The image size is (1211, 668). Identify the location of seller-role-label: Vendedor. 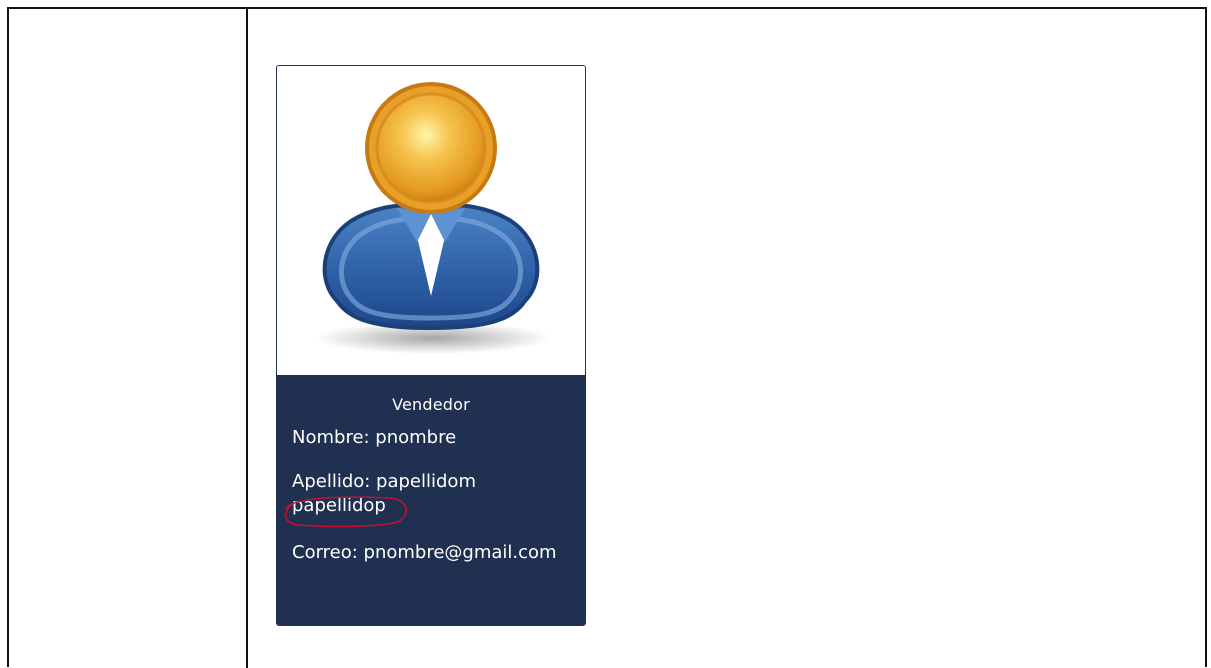
(431, 404).